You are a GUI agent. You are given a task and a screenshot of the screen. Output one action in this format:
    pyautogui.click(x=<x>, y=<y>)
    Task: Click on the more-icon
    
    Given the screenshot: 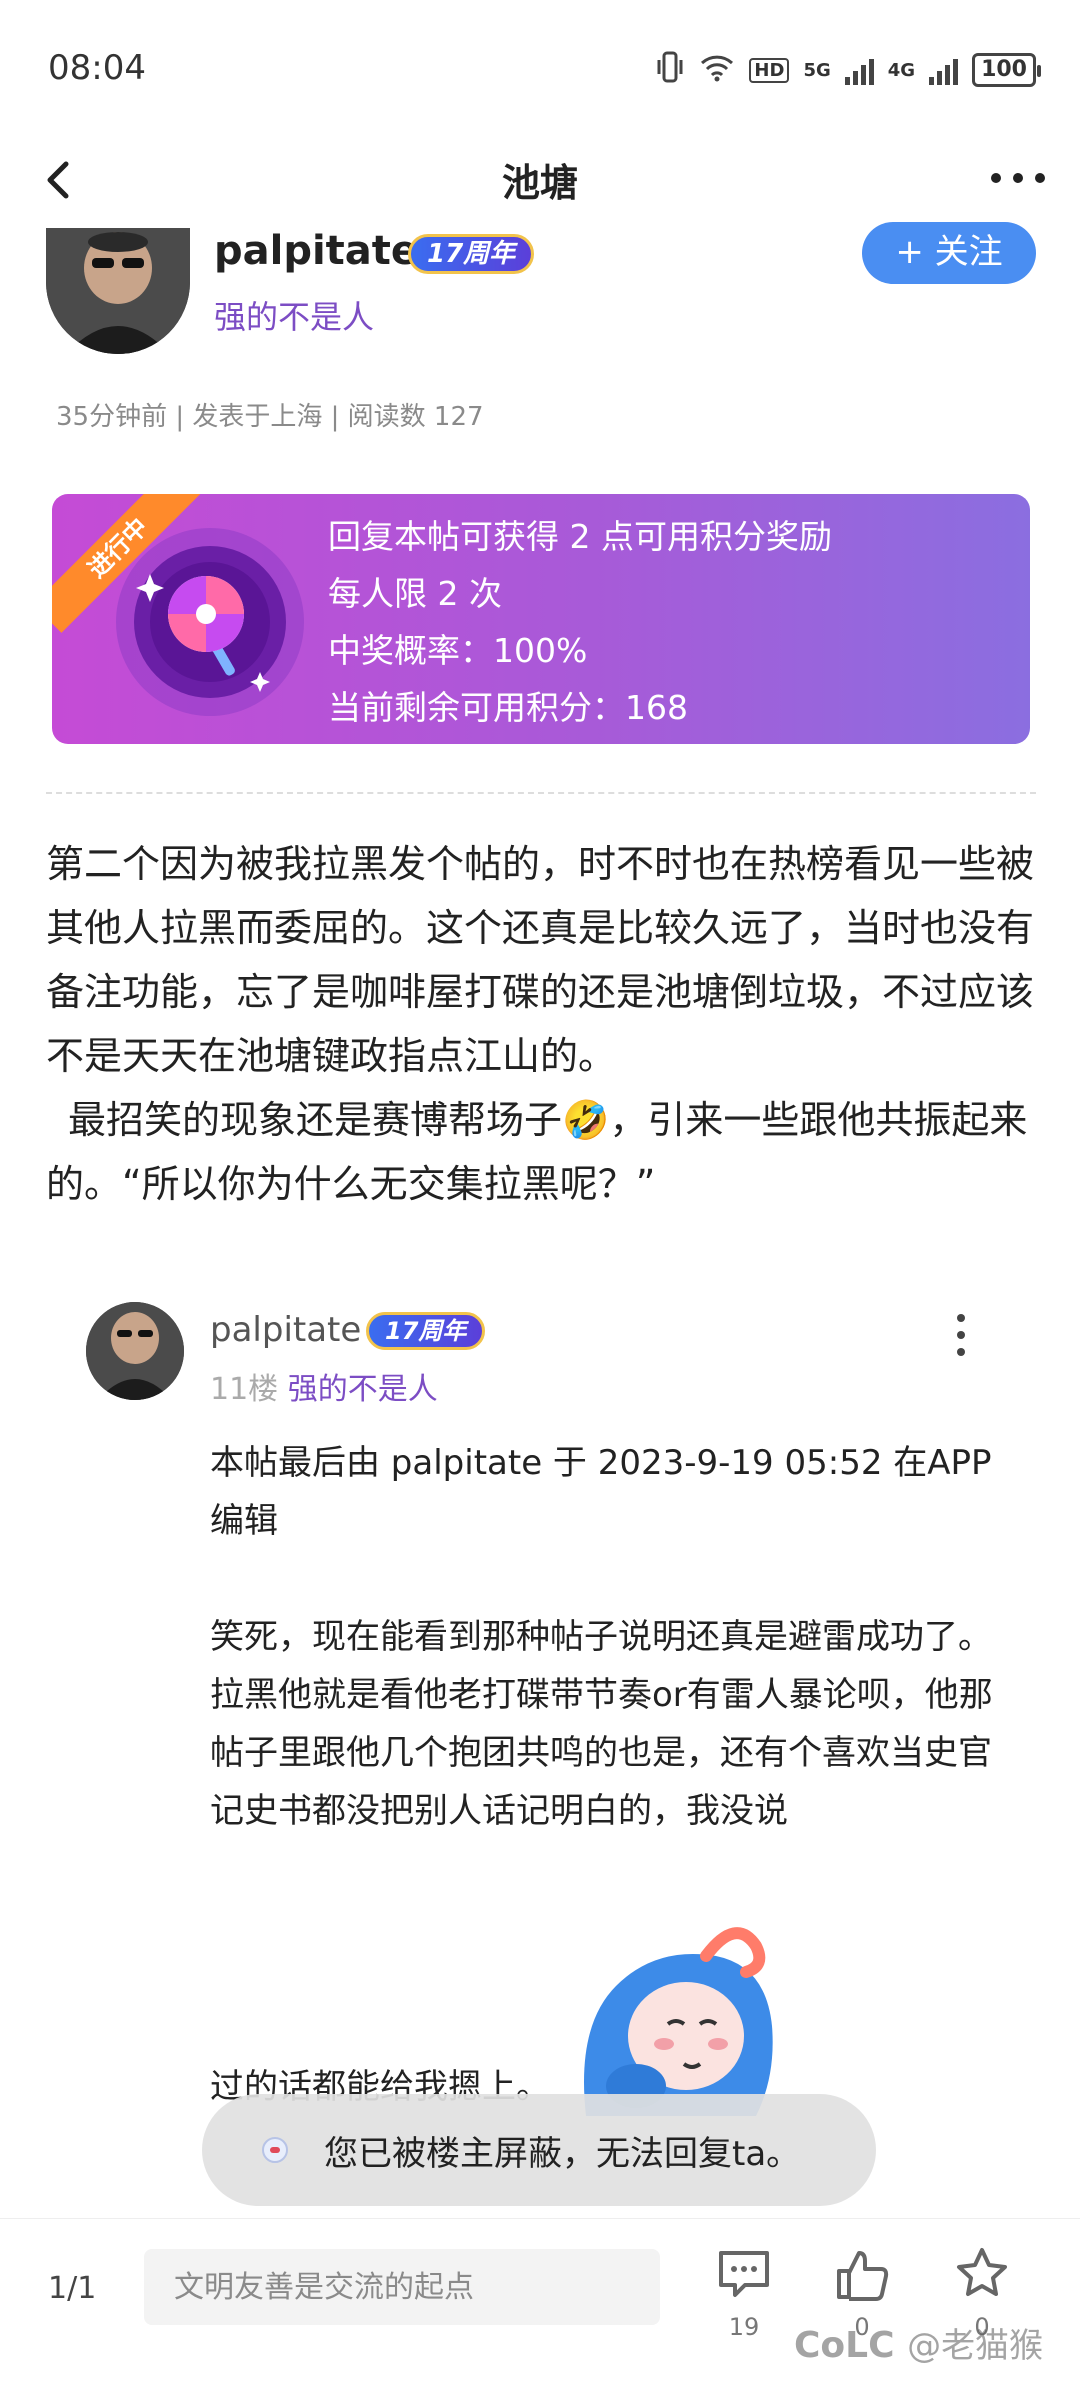 What is the action you would take?
    pyautogui.click(x=1018, y=178)
    